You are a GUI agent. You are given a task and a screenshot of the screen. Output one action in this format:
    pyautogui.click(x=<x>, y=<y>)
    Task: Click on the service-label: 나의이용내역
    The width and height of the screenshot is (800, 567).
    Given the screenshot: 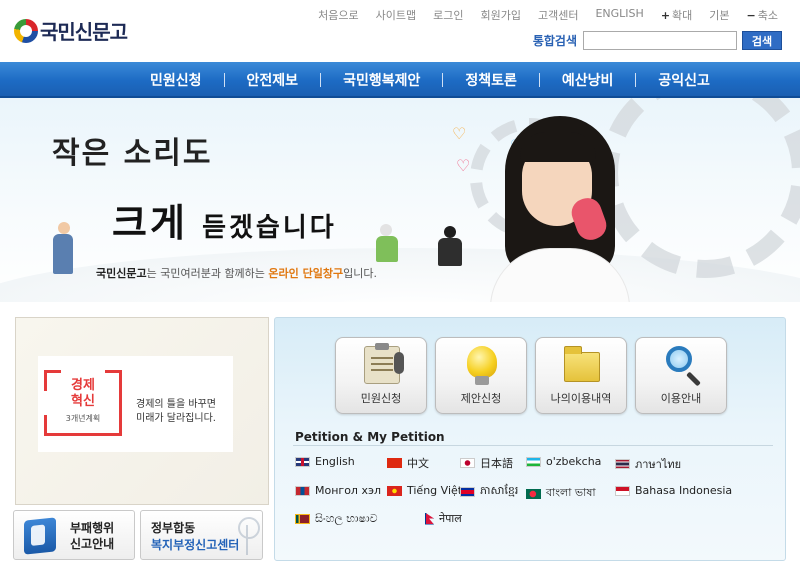 What is the action you would take?
    pyautogui.click(x=581, y=398)
    